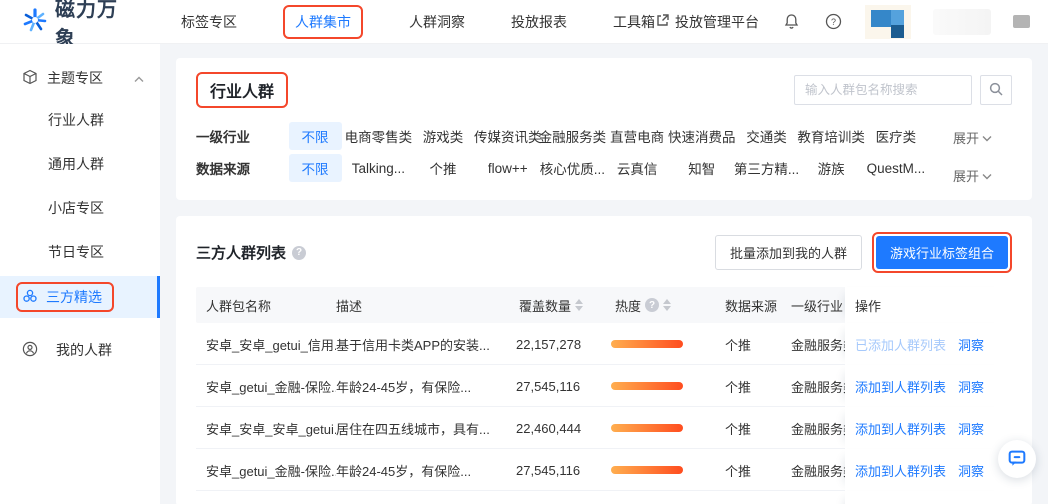 This screenshot has height=504, width=1048. What do you see at coordinates (80, 120) in the screenshot?
I see `sidebar-item-industry-audience: 行业人群` at bounding box center [80, 120].